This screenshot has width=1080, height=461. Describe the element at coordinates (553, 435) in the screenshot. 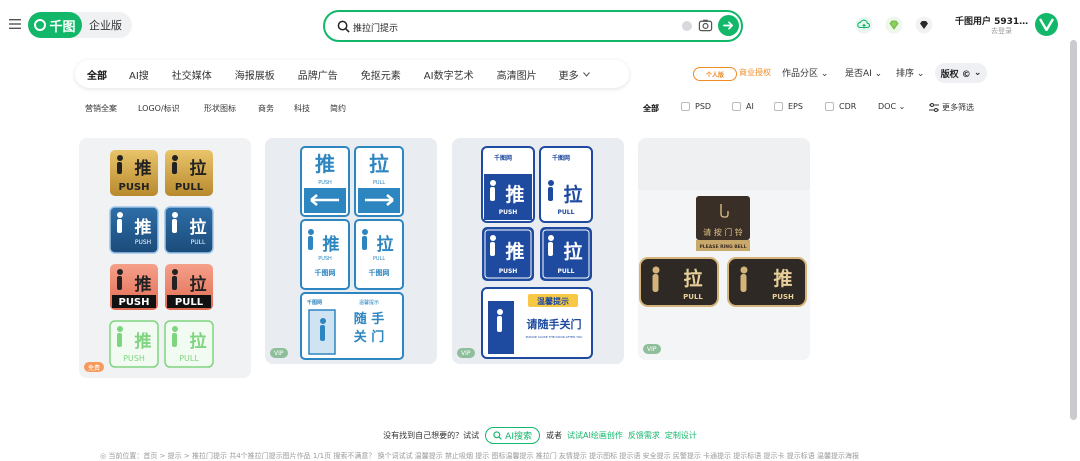

I see `or-text: 或者` at that location.